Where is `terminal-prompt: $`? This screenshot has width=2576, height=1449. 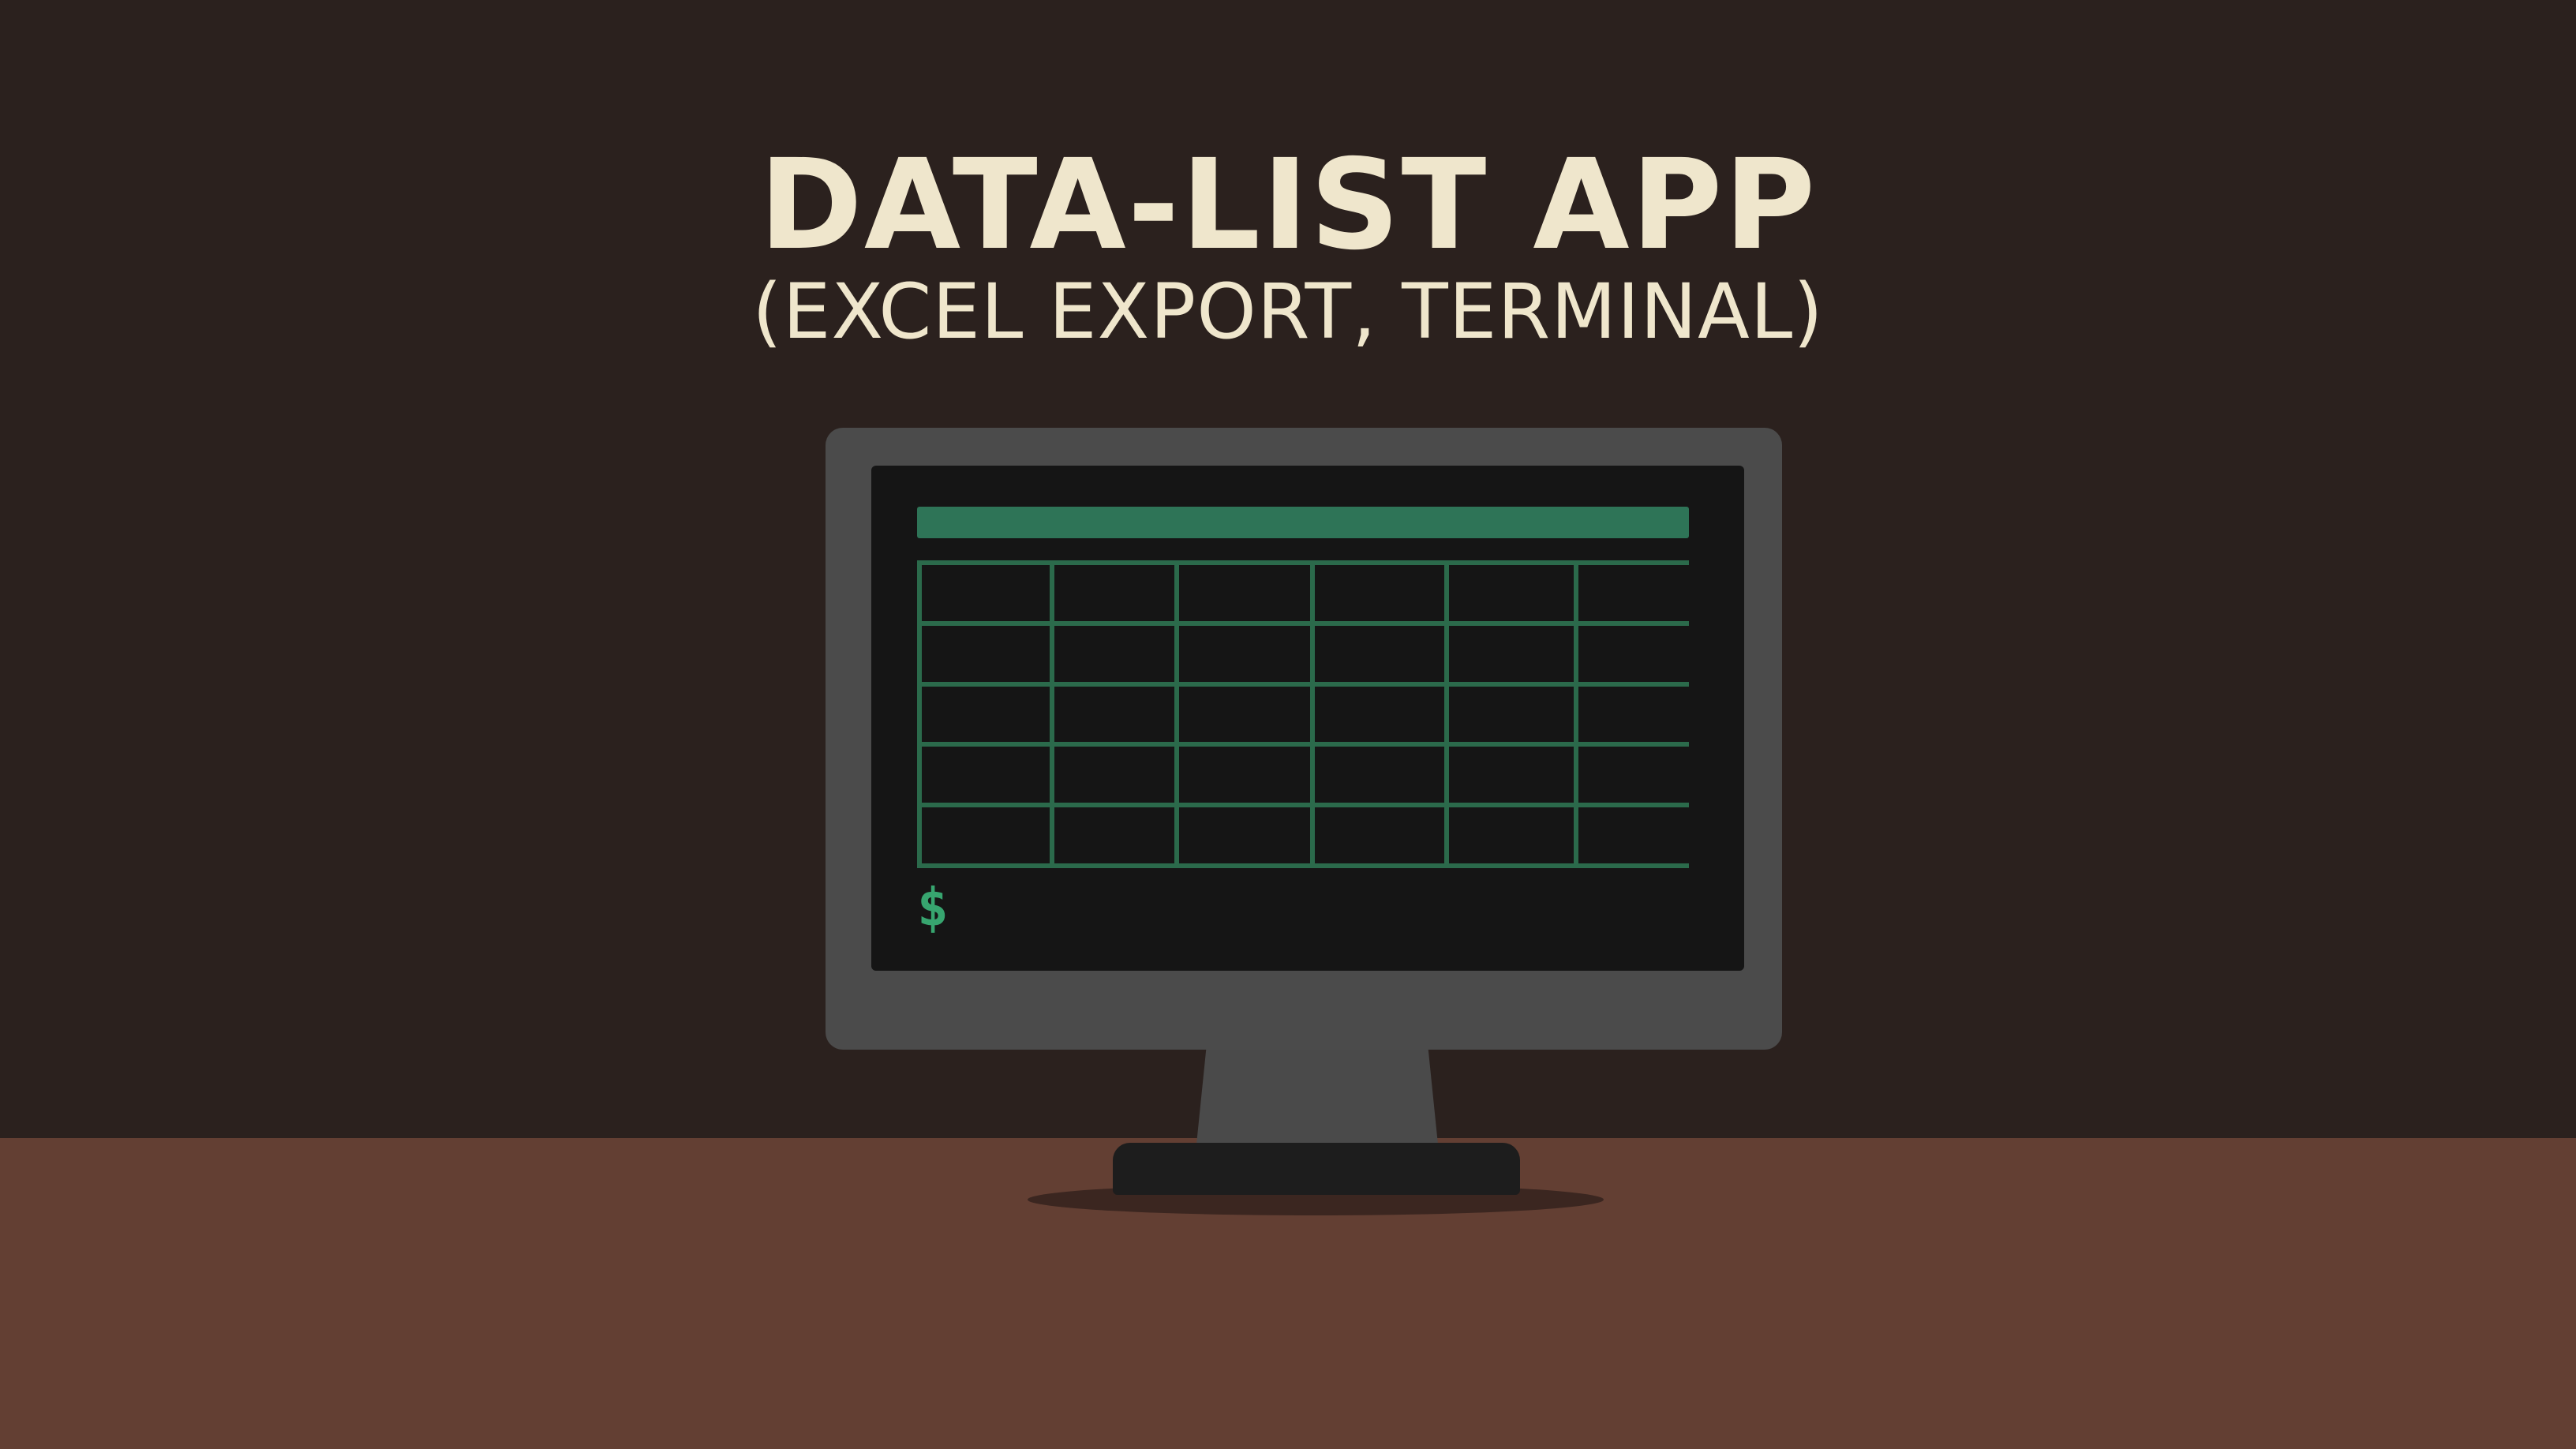 terminal-prompt: $ is located at coordinates (933, 907).